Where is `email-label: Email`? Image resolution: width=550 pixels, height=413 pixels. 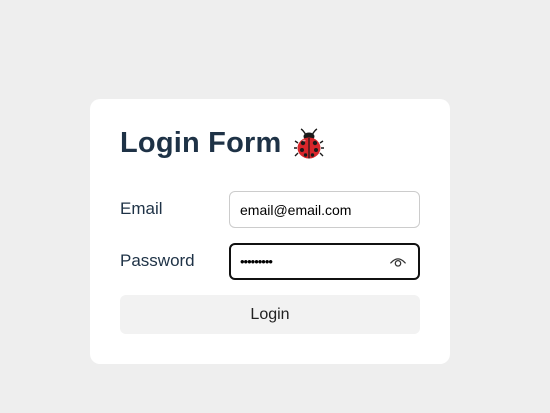
email-label: Email is located at coordinates (141, 208).